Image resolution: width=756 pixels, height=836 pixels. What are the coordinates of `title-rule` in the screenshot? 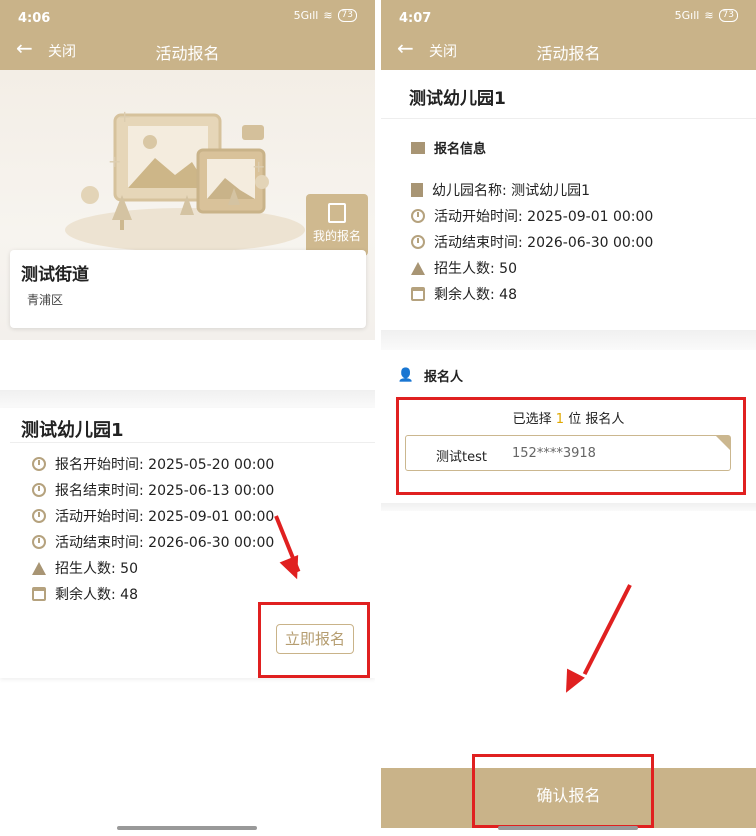 It's located at (568, 118).